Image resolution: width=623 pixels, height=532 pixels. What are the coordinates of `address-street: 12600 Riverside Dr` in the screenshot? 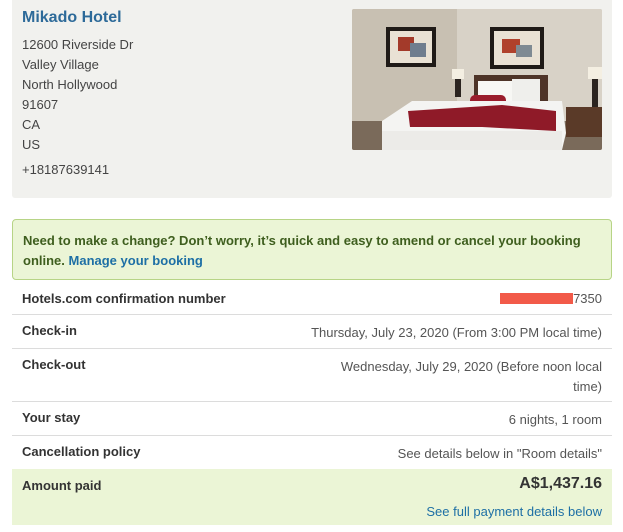 It's located at (78, 44).